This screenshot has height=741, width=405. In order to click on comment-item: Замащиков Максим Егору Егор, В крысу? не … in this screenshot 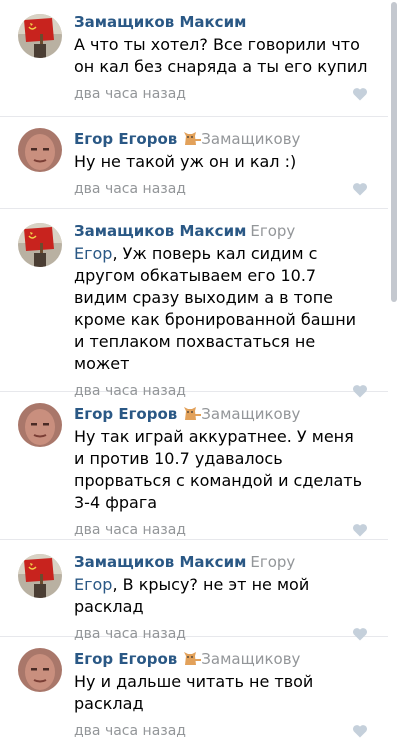, I will do `click(195, 591)`.